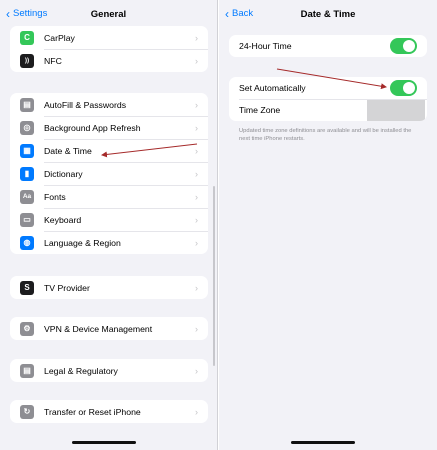 The image size is (437, 450). I want to click on annotation-arrow-set-automatically, so click(331, 79).